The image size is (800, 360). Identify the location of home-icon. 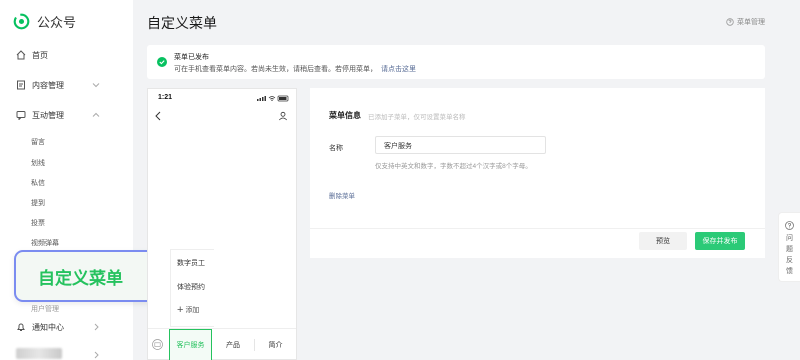
(21, 55).